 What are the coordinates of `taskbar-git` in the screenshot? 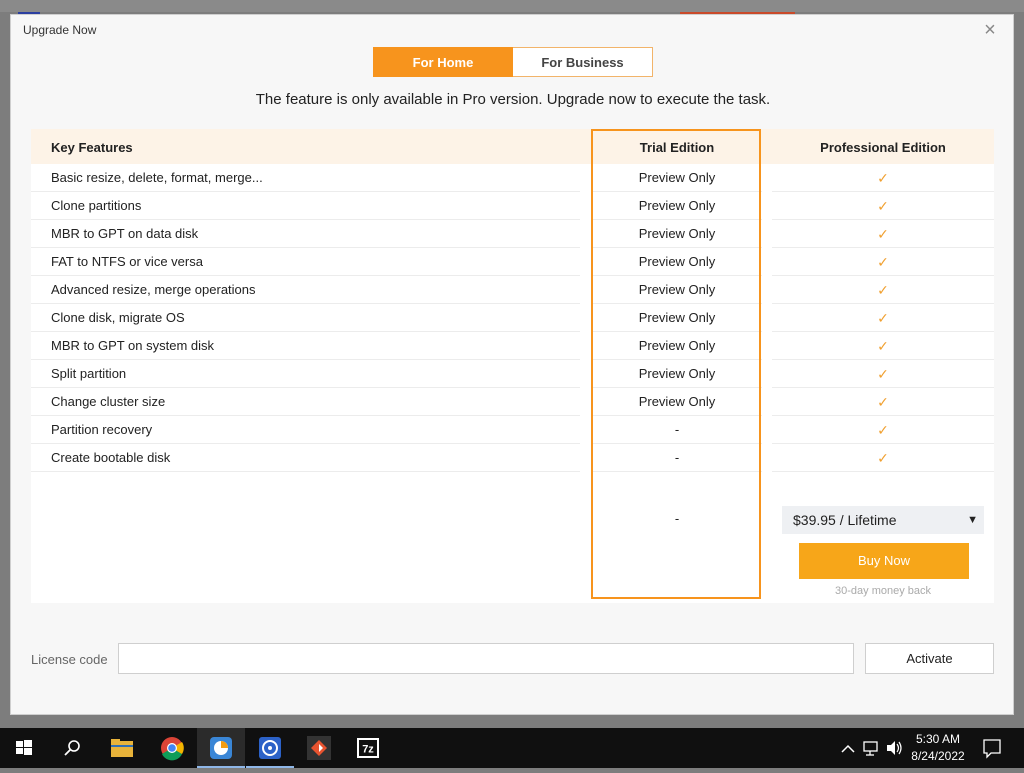 It's located at (319, 748).